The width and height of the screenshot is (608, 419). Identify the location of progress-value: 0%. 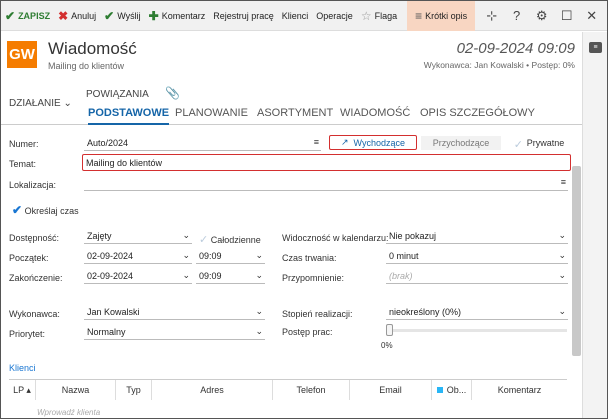
(387, 345).